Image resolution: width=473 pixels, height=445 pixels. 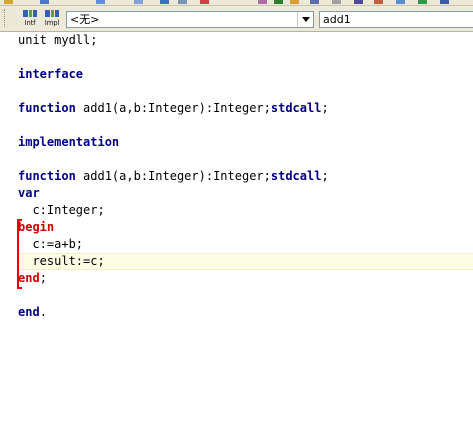 What do you see at coordinates (173, 278) in the screenshot?
I see `code-line: end;` at bounding box center [173, 278].